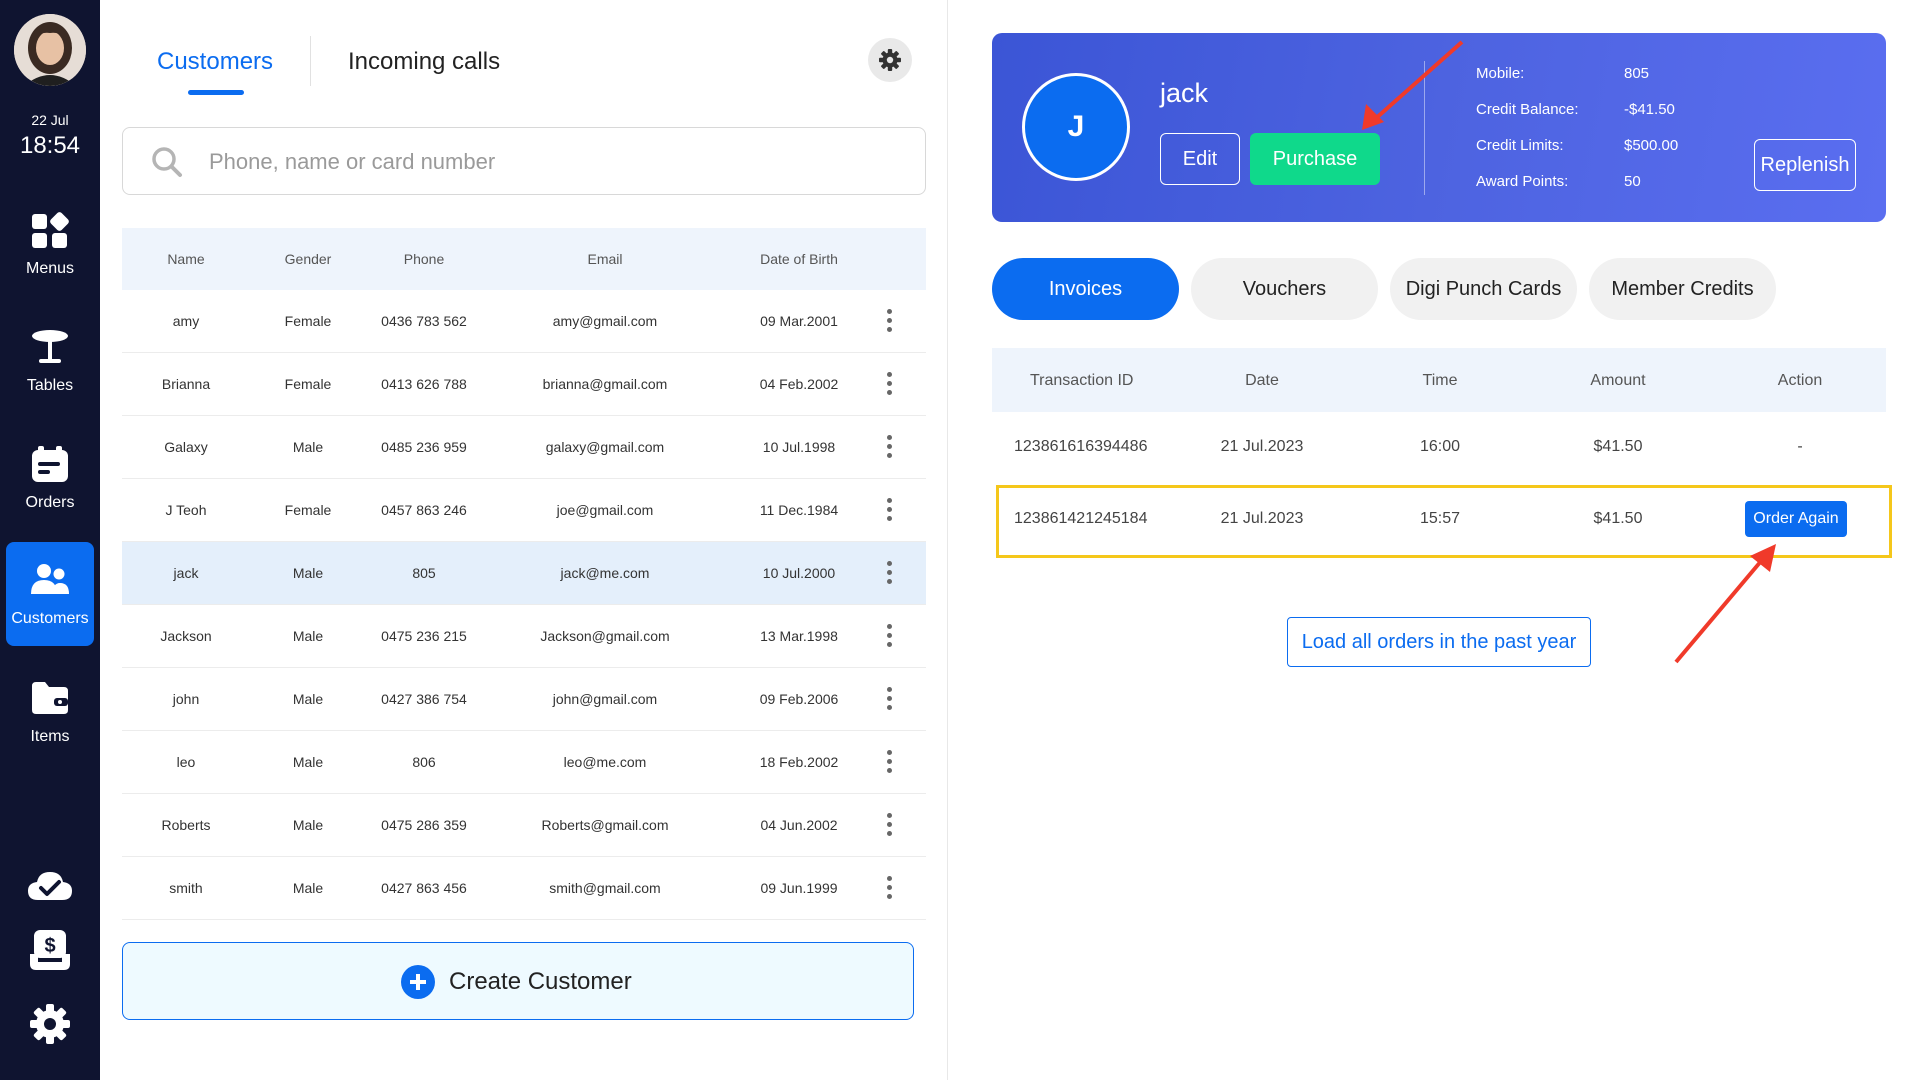  Describe the element at coordinates (50, 346) in the screenshot. I see `table-icon` at that location.